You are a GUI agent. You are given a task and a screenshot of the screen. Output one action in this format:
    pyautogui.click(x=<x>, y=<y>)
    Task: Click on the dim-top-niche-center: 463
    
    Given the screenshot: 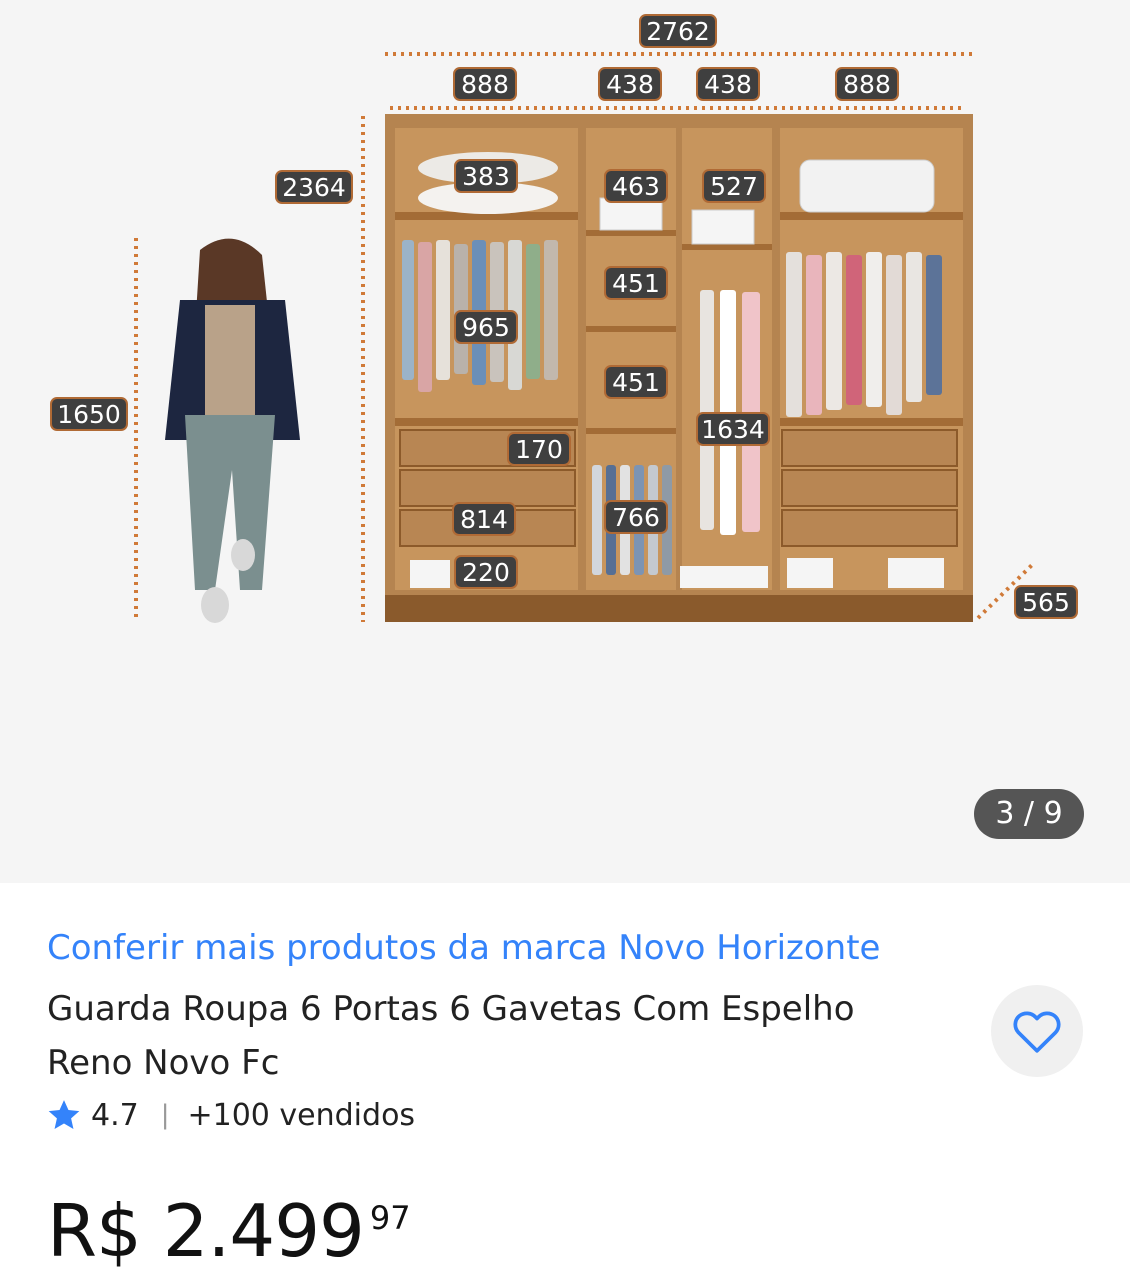 What is the action you would take?
    pyautogui.click(x=636, y=186)
    